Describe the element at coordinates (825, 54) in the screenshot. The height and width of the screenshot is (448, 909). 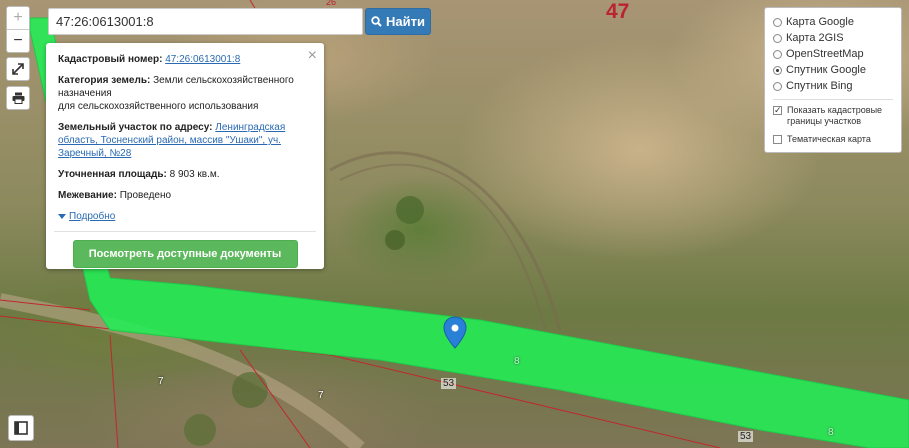
I see `layer-option-label: OpenStreetMap` at that location.